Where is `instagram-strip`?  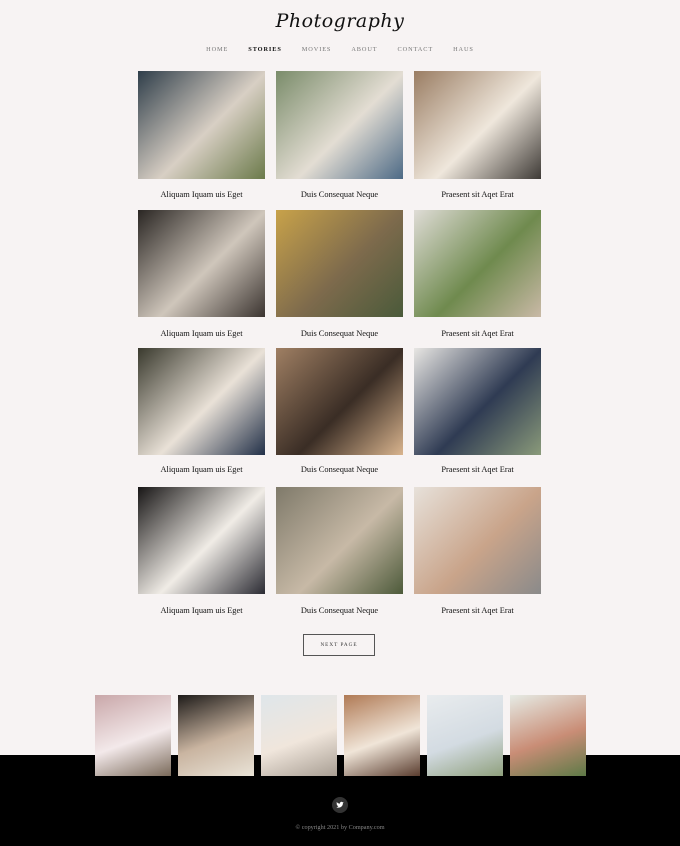
instagram-strip is located at coordinates (340, 735).